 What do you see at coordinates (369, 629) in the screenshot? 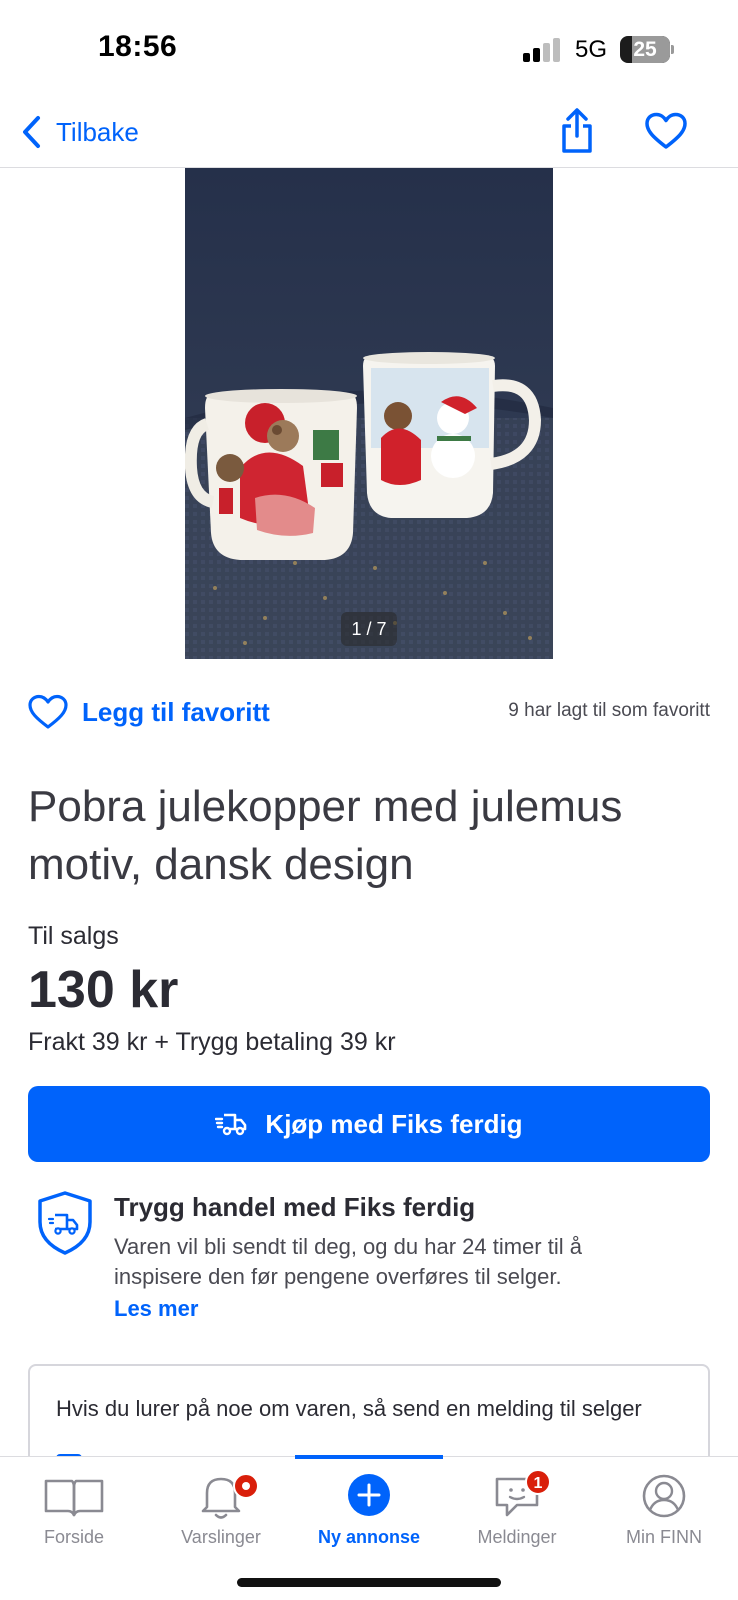
I see `image-counter: 1 / 7` at bounding box center [369, 629].